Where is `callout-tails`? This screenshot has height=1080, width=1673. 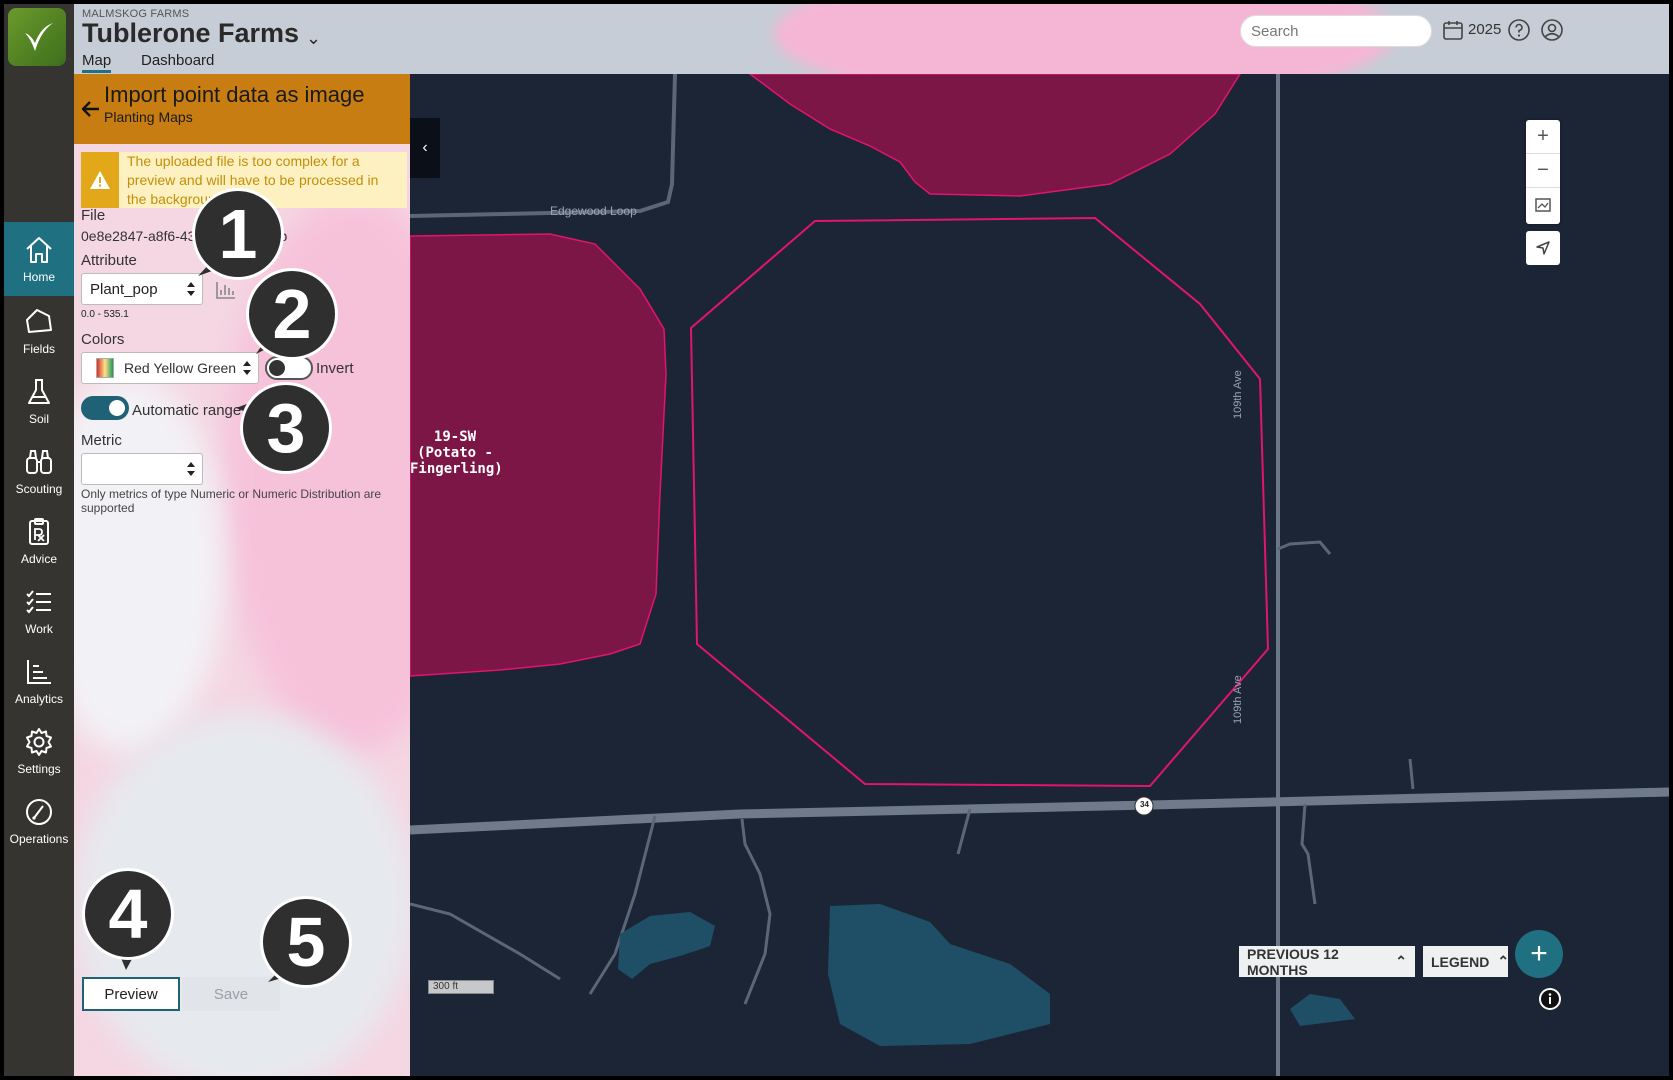
callout-tails is located at coordinates (206, 620).